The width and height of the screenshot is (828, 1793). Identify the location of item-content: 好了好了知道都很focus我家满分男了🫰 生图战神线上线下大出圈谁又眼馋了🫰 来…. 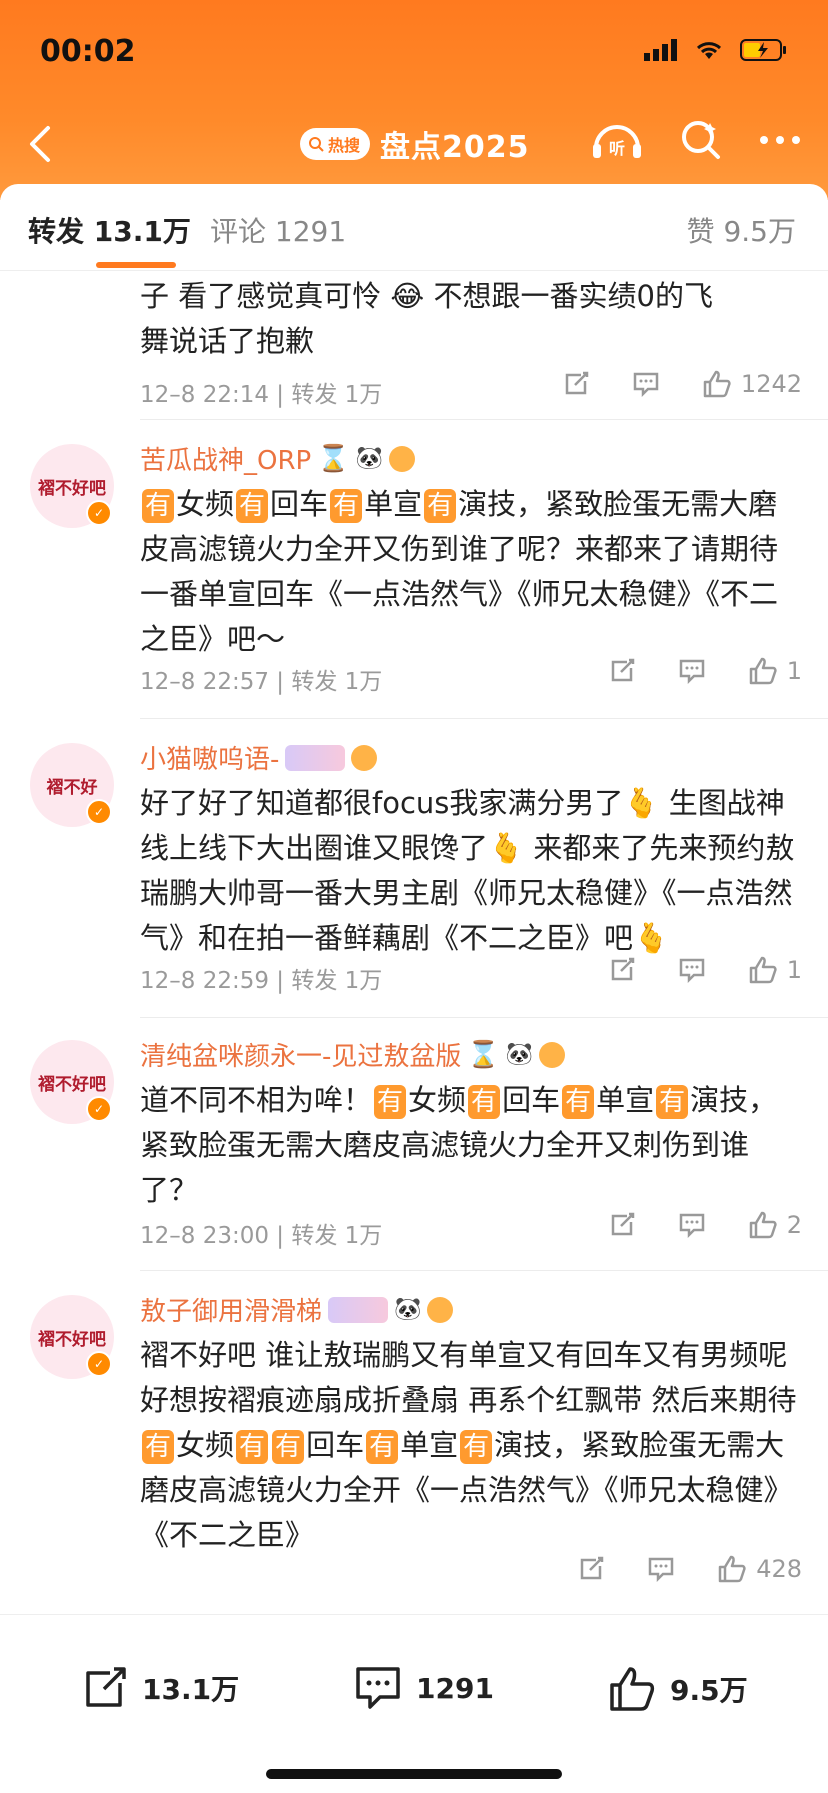
(467, 870).